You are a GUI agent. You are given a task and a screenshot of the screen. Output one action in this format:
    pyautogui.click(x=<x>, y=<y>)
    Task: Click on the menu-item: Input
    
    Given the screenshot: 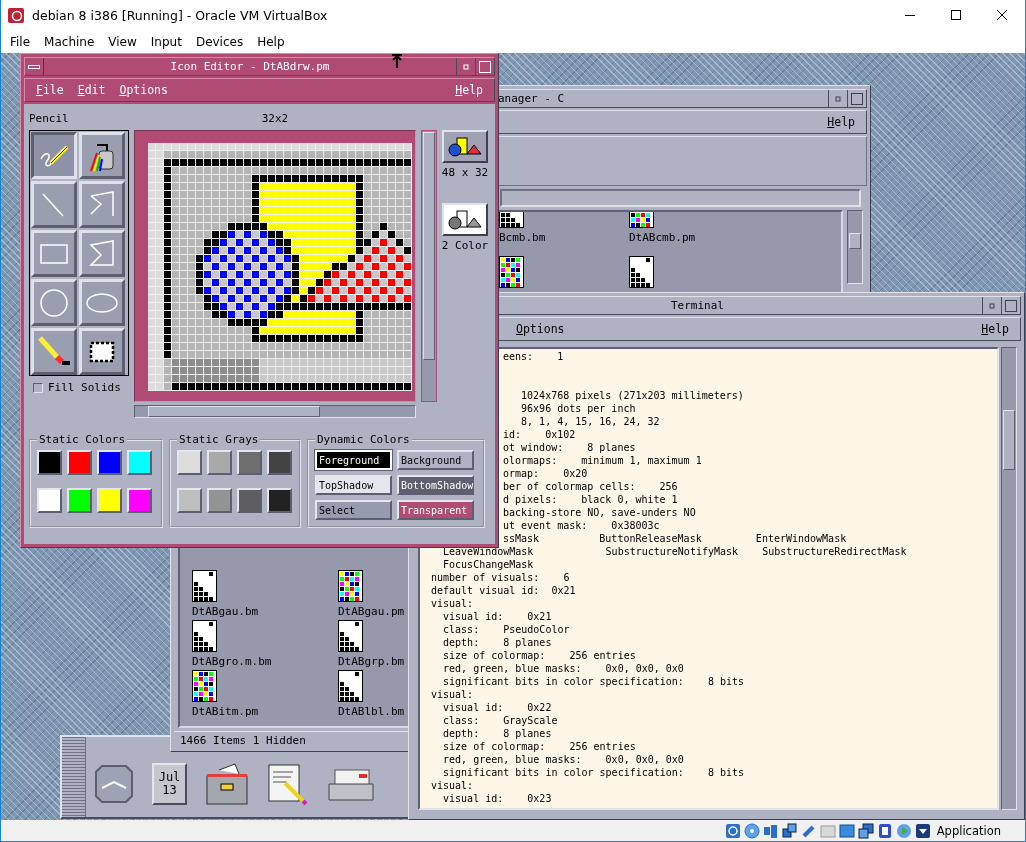 What is the action you would take?
    pyautogui.click(x=166, y=41)
    